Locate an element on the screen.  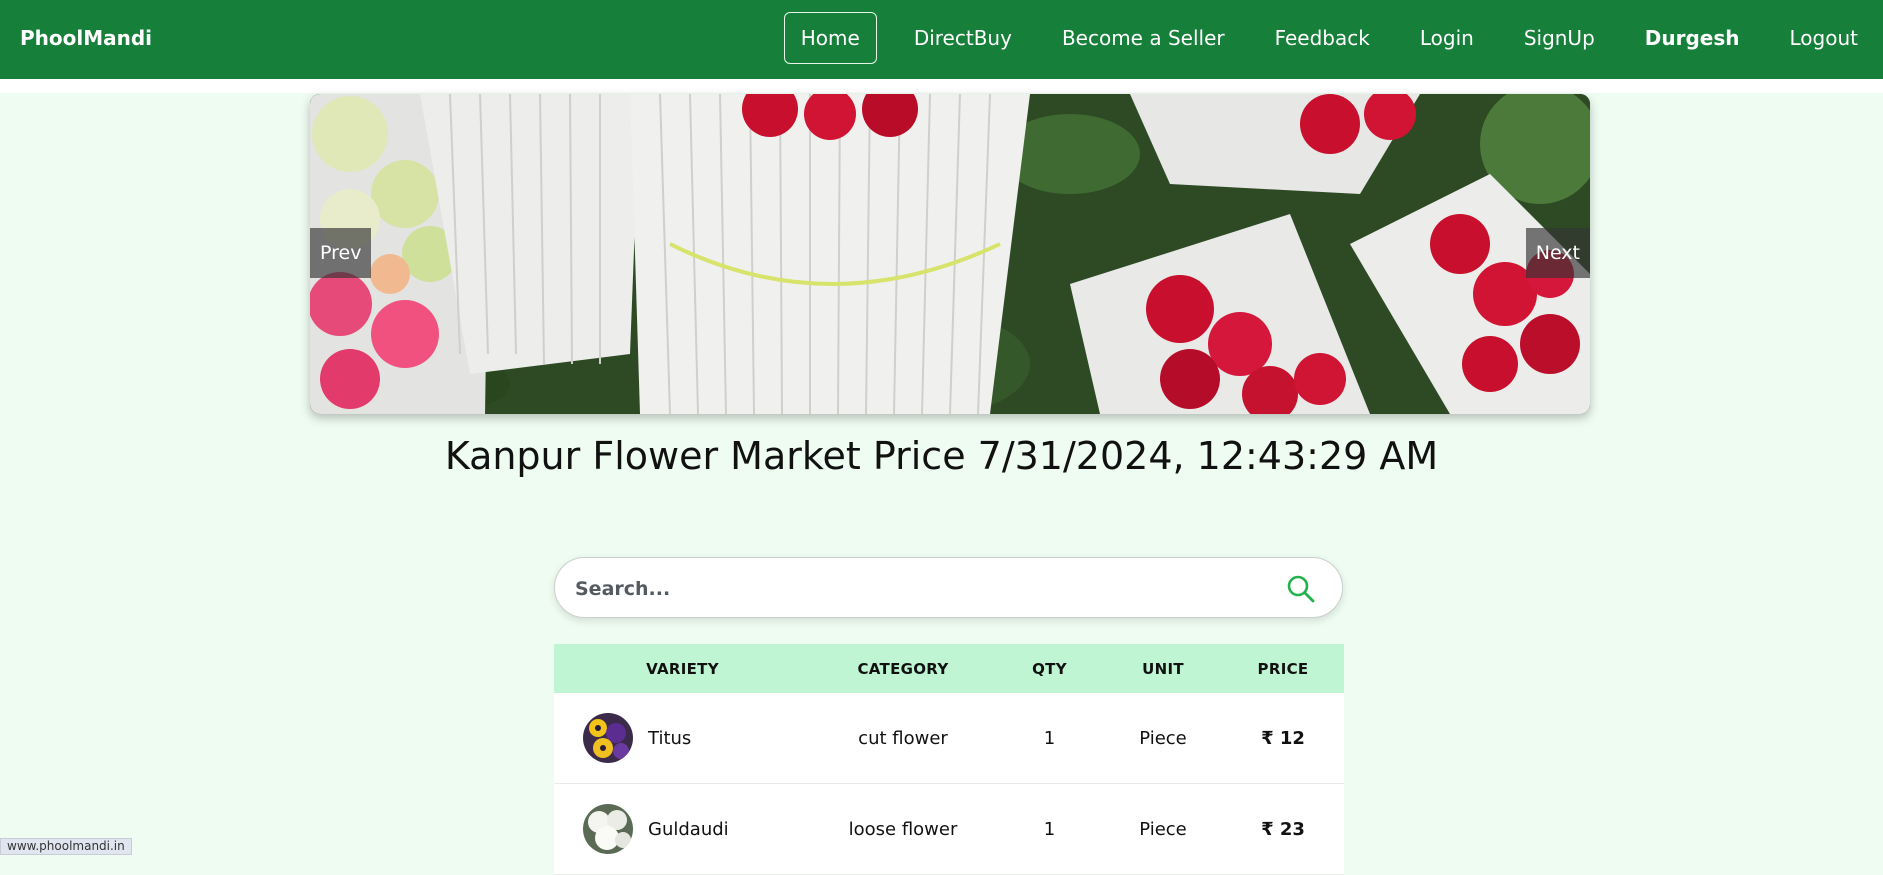
nav-become-seller: Become a Seller is located at coordinates (1143, 38).